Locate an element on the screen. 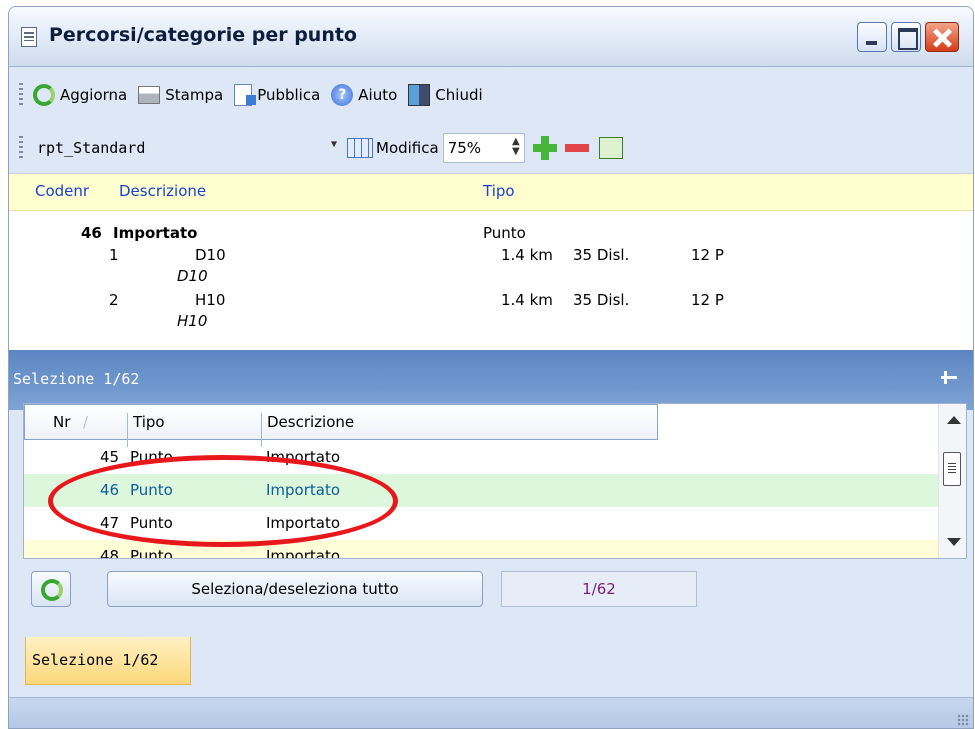 Image resolution: width=975 pixels, height=729 pixels. report-group-description: Importato is located at coordinates (155, 233).